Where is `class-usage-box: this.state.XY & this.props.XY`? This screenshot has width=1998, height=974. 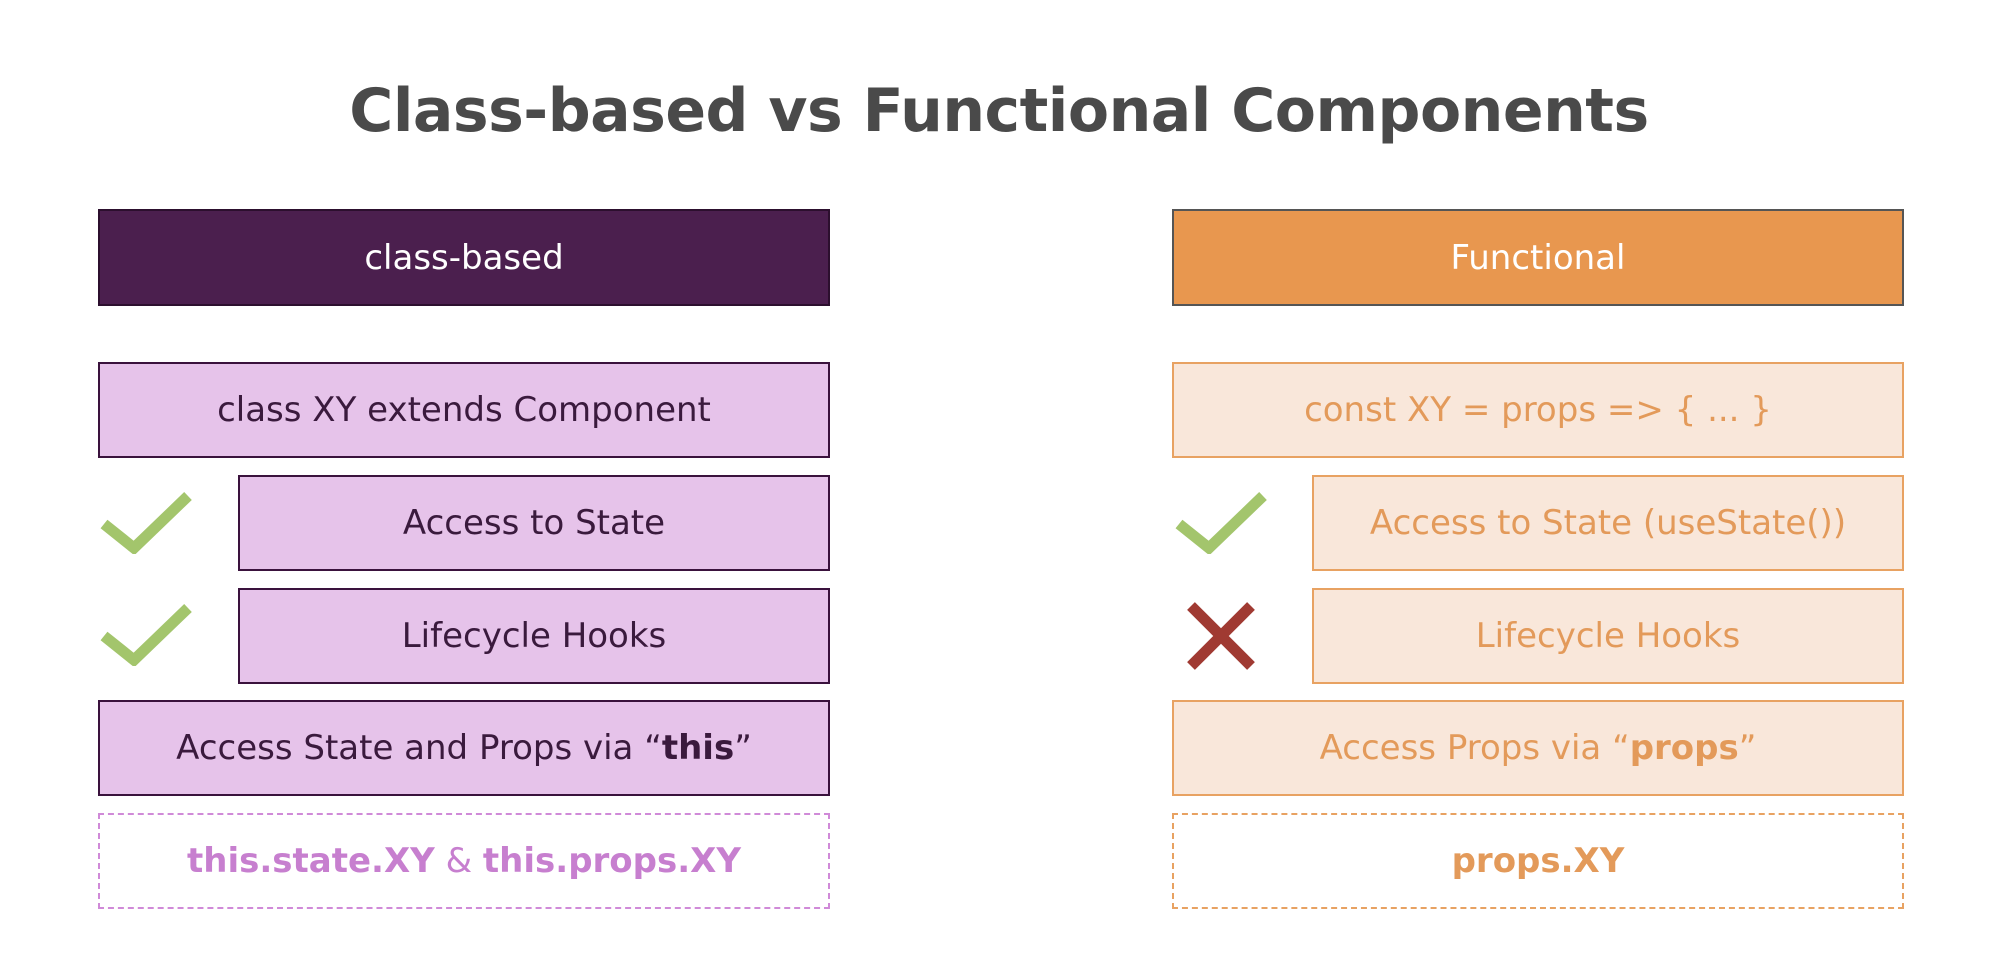 class-usage-box: this.state.XY & this.props.XY is located at coordinates (464, 861).